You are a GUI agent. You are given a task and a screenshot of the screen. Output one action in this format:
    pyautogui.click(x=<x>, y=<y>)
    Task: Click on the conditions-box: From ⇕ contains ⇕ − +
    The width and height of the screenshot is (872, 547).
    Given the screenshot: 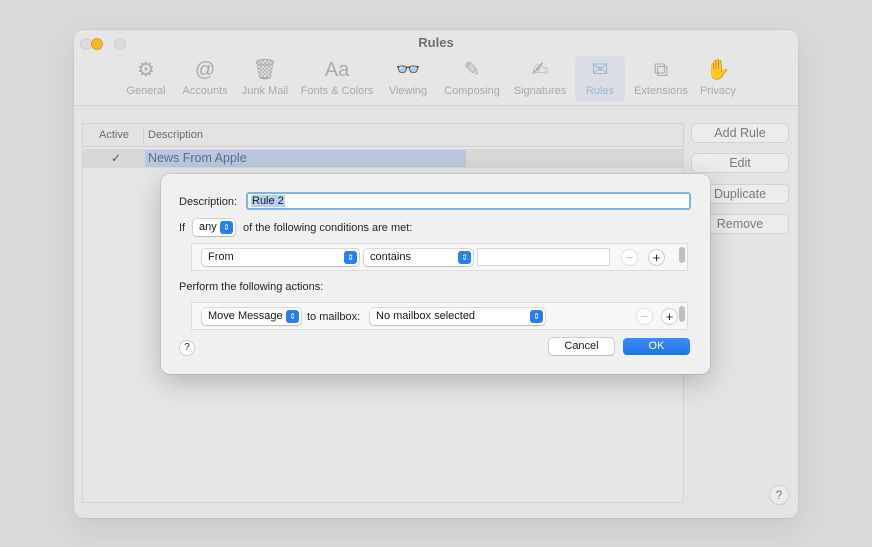 What is the action you would take?
    pyautogui.click(x=439, y=257)
    